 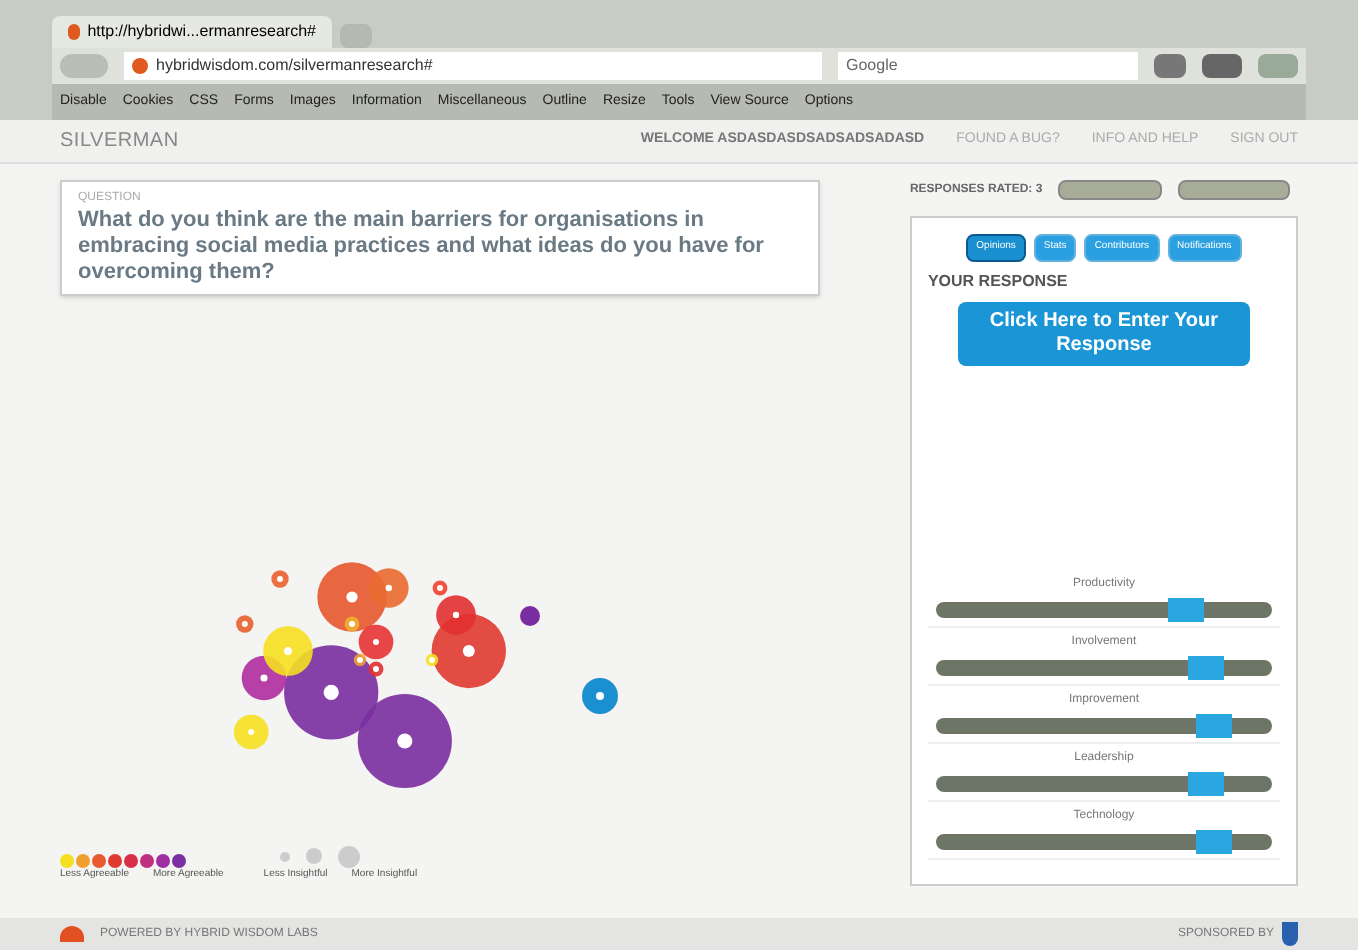 What do you see at coordinates (473, 66) in the screenshot?
I see `address-bar: hybridwisdom.com/silvermanresearch#` at bounding box center [473, 66].